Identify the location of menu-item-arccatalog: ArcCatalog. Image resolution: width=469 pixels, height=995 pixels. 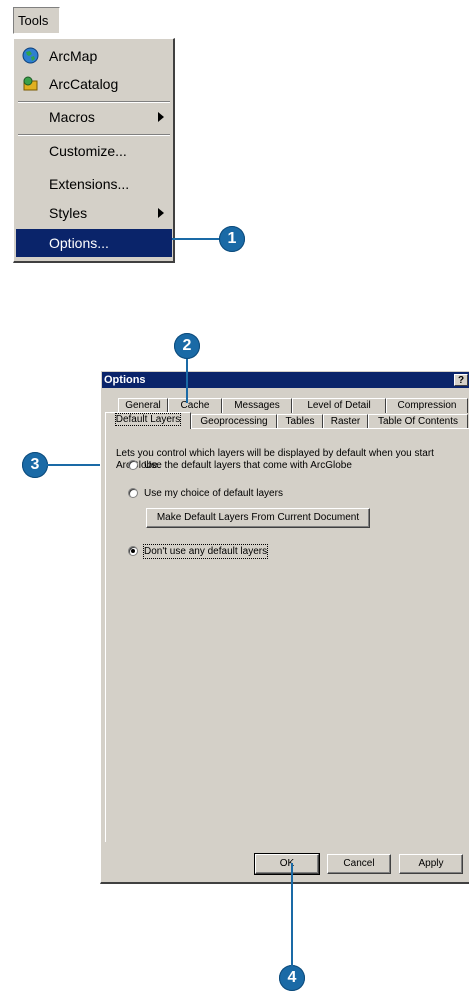
(94, 84).